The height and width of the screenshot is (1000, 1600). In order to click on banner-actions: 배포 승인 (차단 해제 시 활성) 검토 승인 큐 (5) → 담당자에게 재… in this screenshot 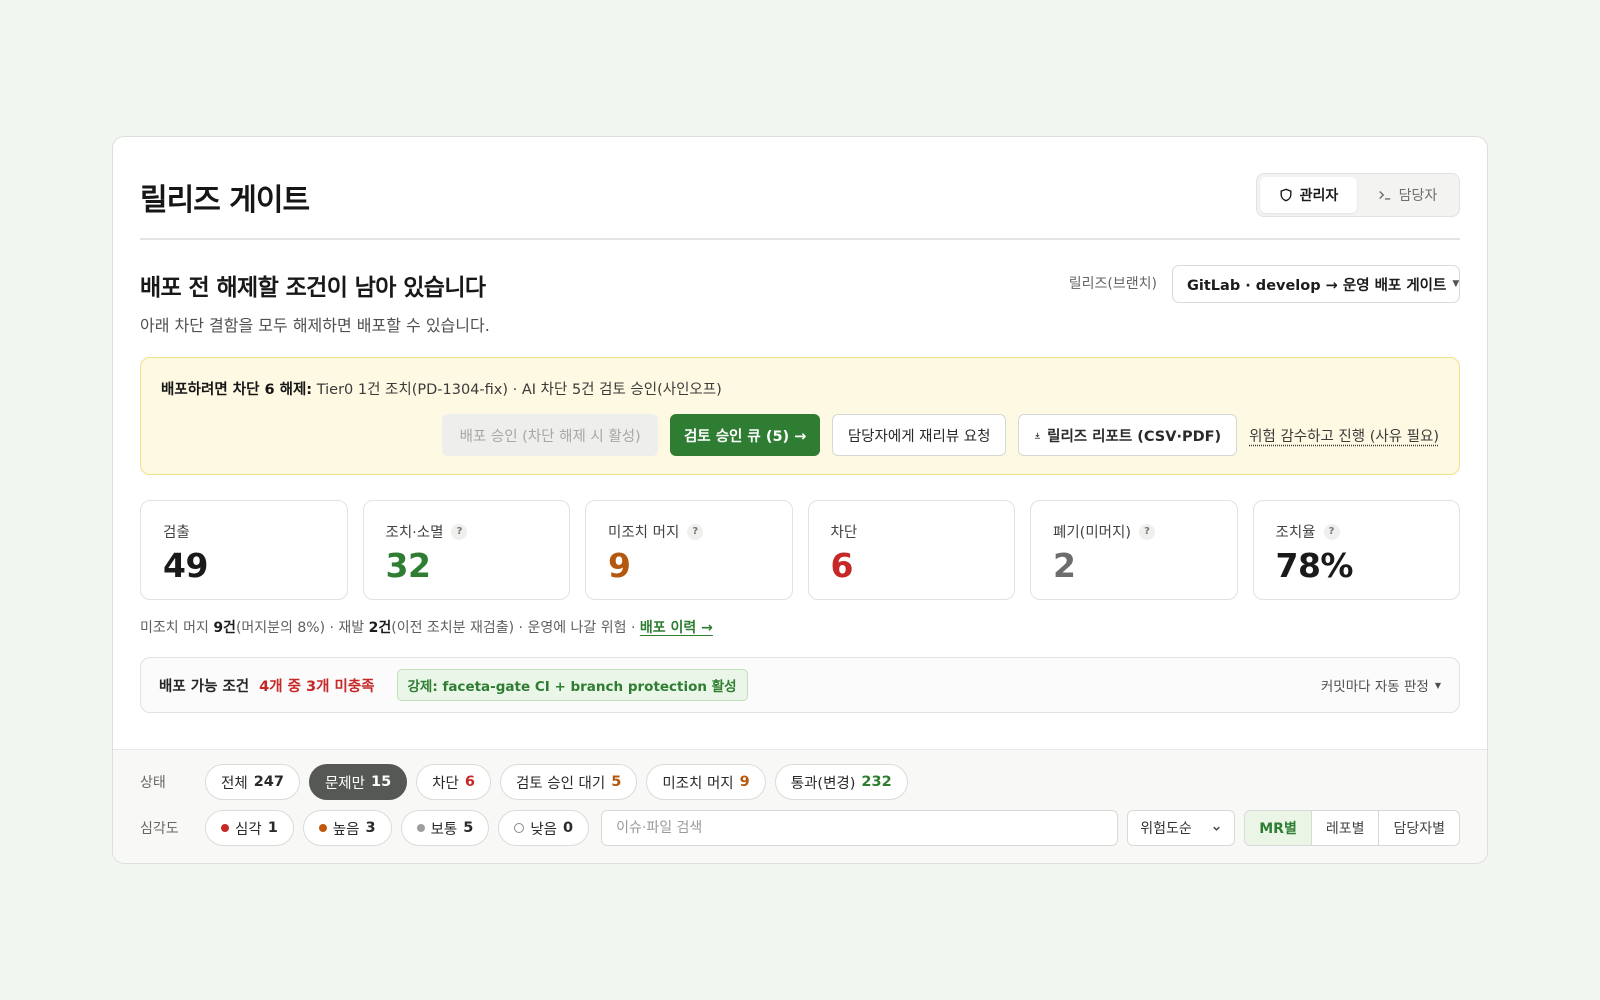, I will do `click(940, 435)`.